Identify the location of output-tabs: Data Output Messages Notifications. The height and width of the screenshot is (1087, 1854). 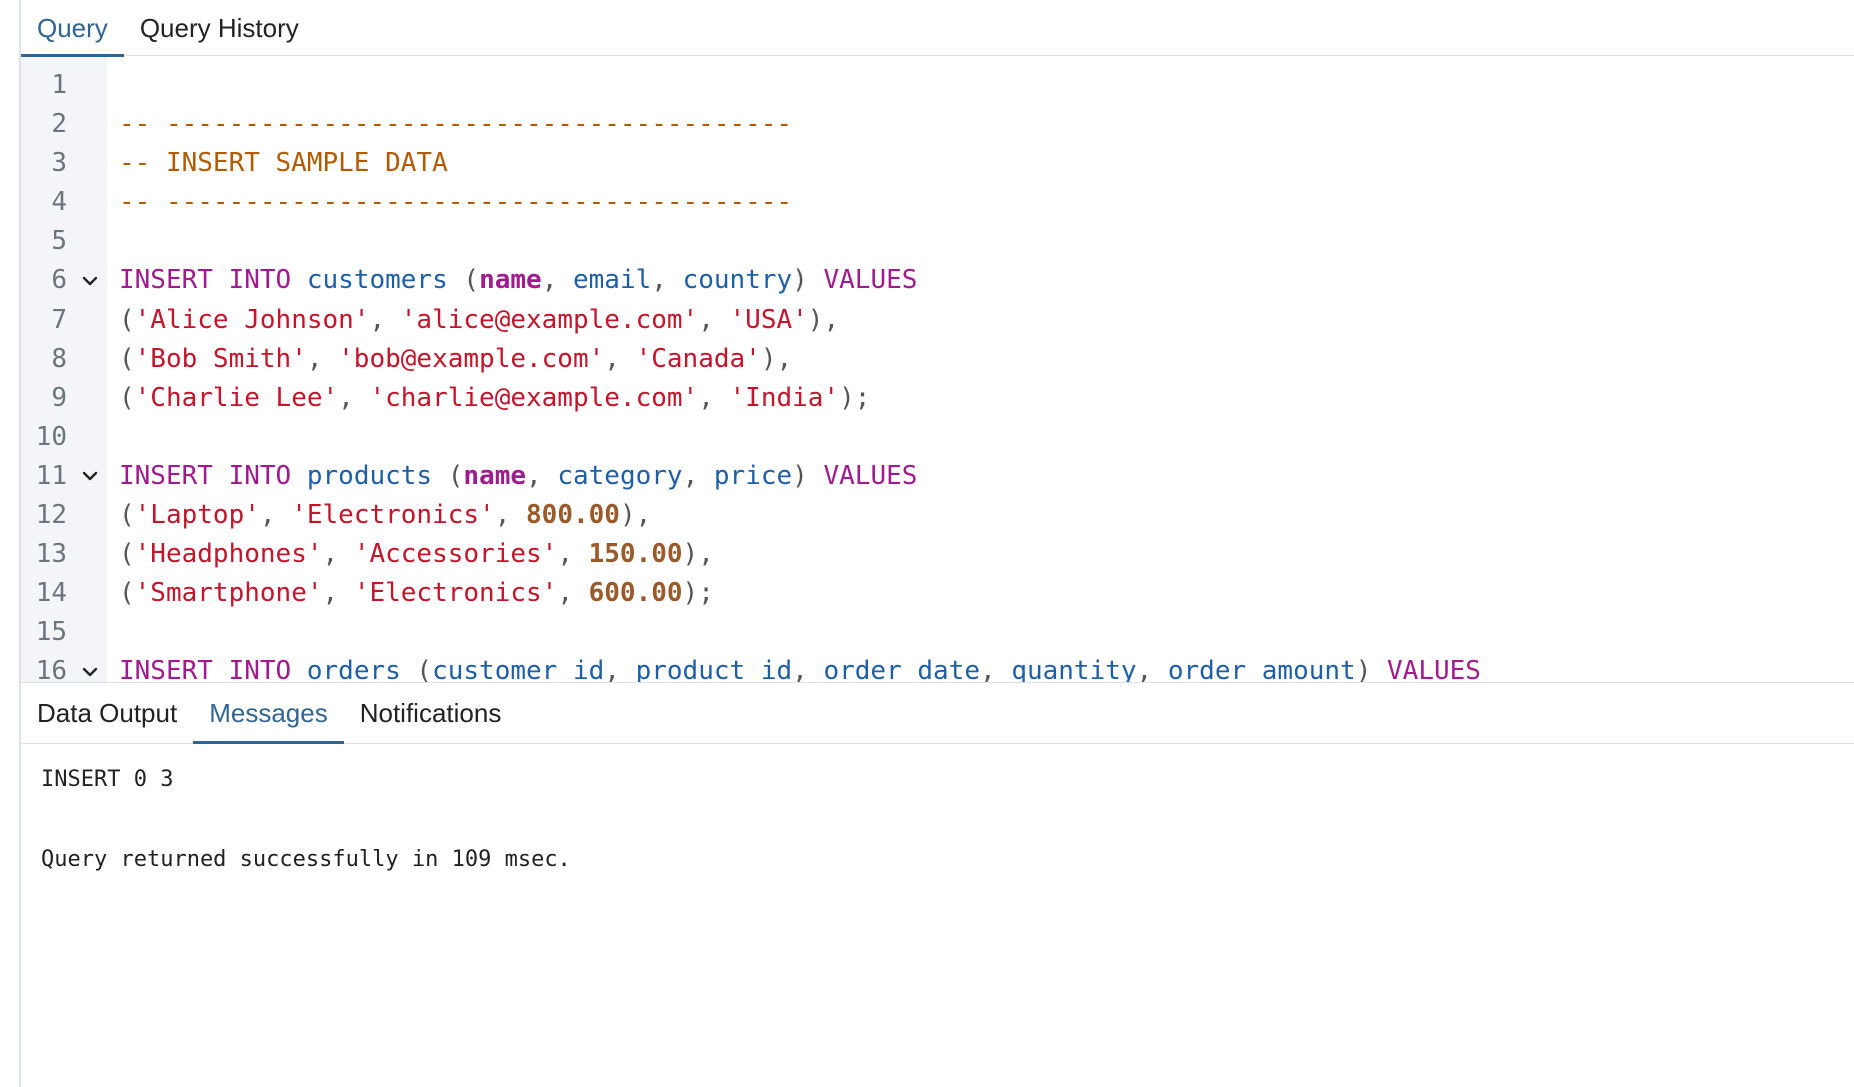
(937, 713).